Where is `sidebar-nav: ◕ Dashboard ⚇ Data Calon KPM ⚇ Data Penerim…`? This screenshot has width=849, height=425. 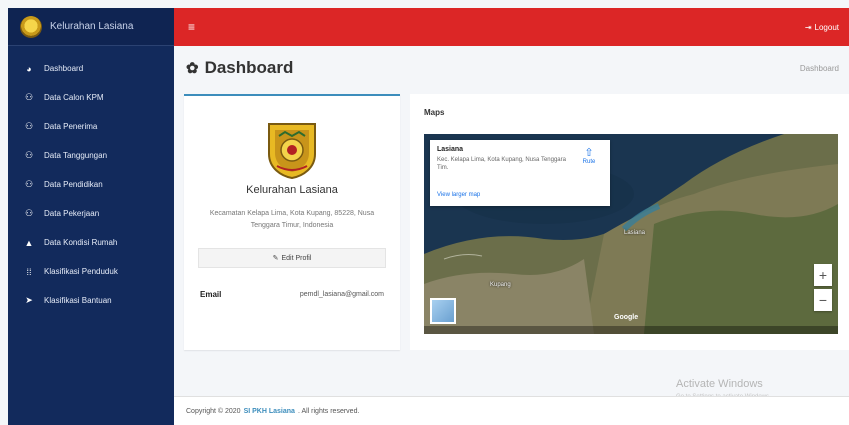
sidebar-nav: ◕ Dashboard ⚇ Data Calon KPM ⚇ Data Penerim… is located at coordinates (91, 180).